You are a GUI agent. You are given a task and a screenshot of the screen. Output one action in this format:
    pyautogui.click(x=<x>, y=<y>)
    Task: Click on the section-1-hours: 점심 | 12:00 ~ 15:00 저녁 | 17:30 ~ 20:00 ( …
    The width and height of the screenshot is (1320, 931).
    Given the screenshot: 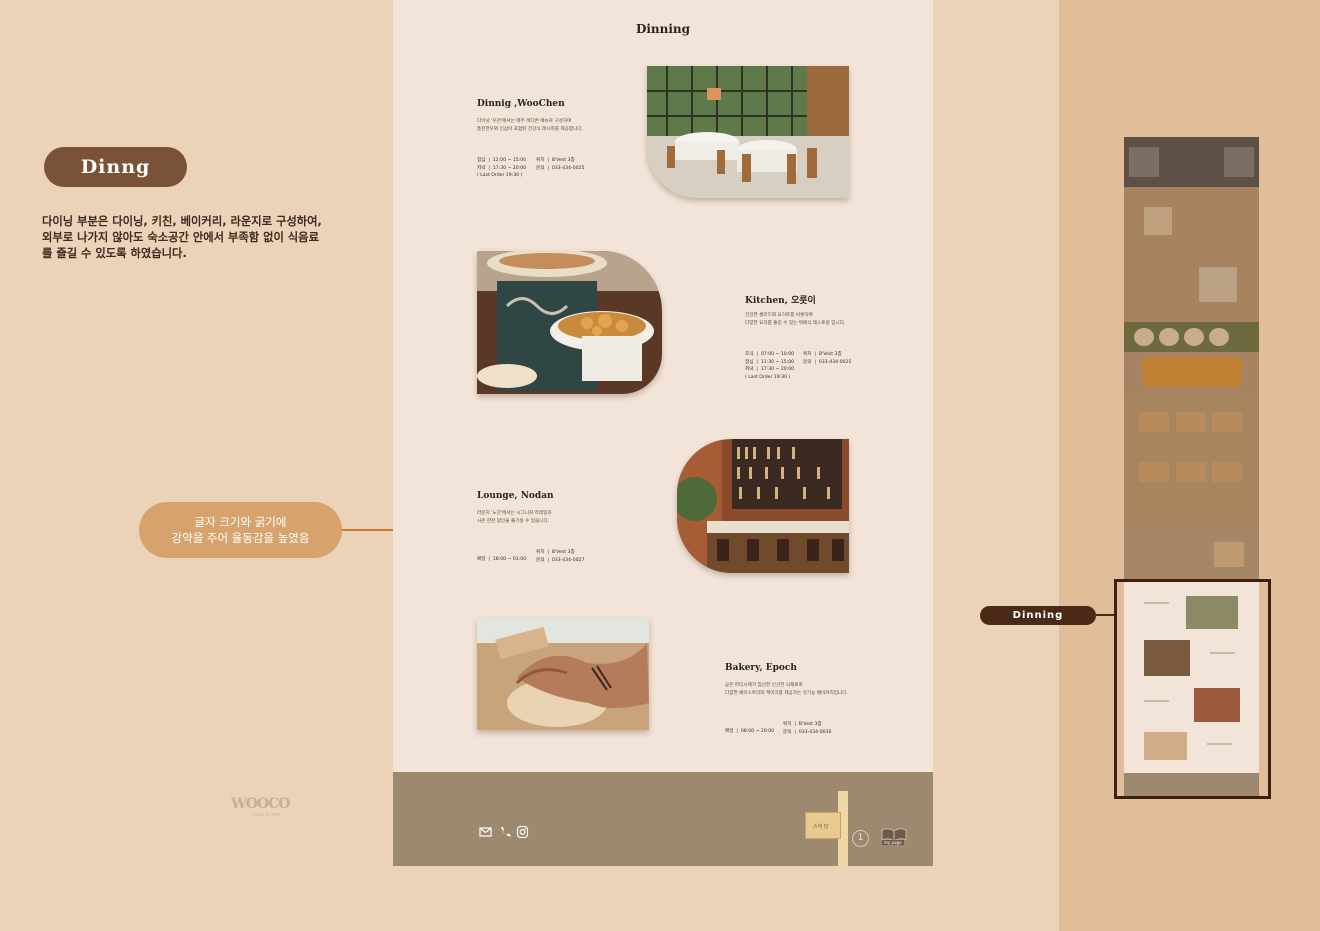 What is the action you would take?
    pyautogui.click(x=502, y=168)
    